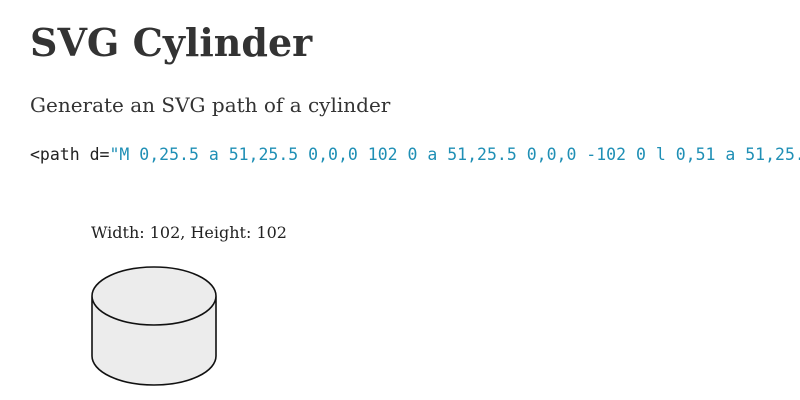 This screenshot has width=800, height=400. What do you see at coordinates (171, 42) in the screenshot?
I see `page-title: SVG Cylinder` at bounding box center [171, 42].